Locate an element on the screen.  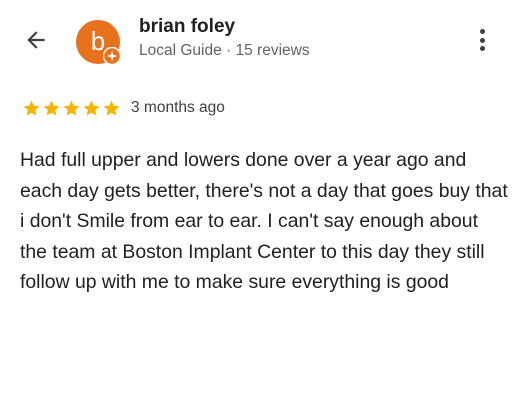
avatar: b is located at coordinates (98, 42).